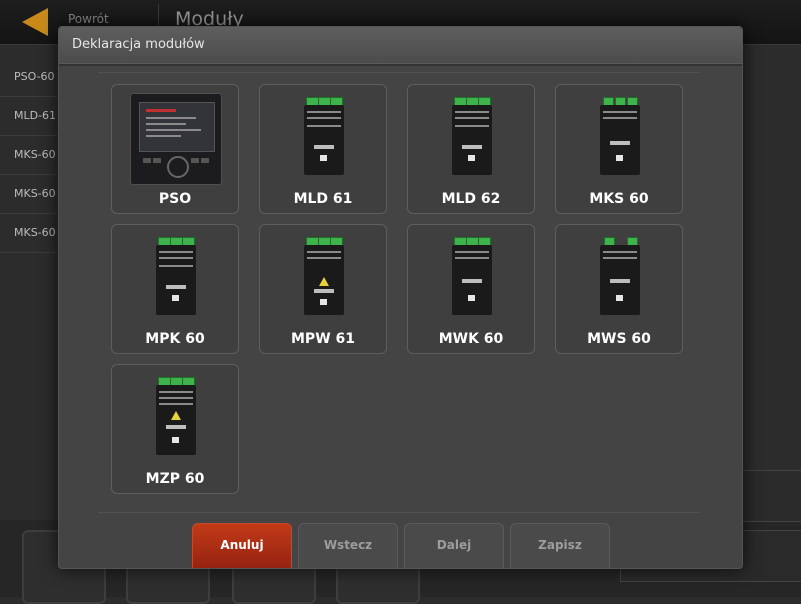 The width and height of the screenshot is (801, 604). I want to click on tile-label: MWS 60, so click(619, 339).